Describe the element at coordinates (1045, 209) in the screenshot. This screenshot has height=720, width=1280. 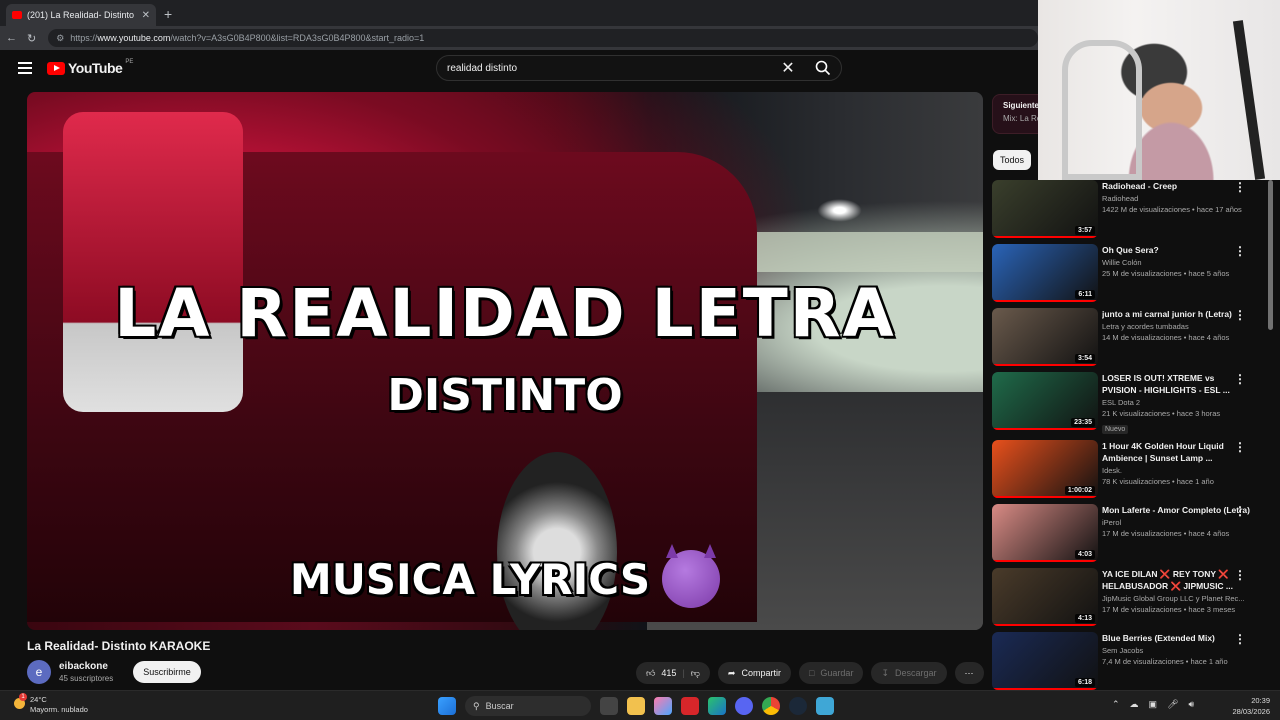
I see `video-thumbnail: 3:57` at that location.